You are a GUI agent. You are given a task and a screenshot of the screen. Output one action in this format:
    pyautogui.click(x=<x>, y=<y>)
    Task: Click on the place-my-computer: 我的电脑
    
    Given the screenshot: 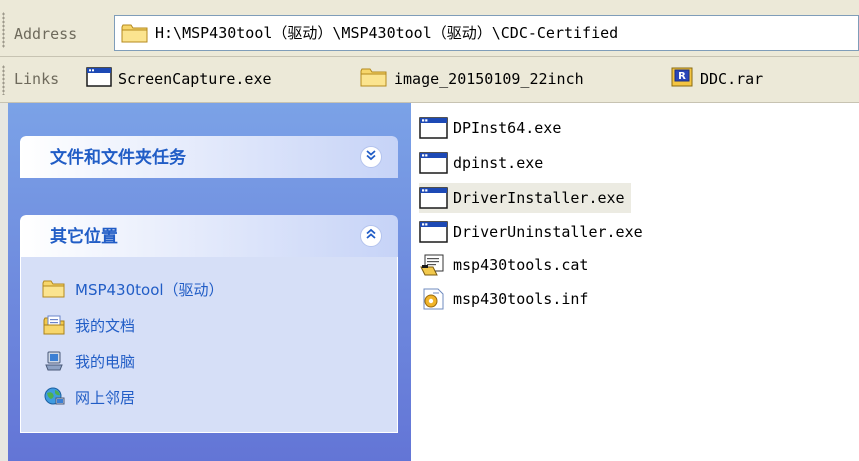 What is the action you would take?
    pyautogui.click(x=88, y=361)
    